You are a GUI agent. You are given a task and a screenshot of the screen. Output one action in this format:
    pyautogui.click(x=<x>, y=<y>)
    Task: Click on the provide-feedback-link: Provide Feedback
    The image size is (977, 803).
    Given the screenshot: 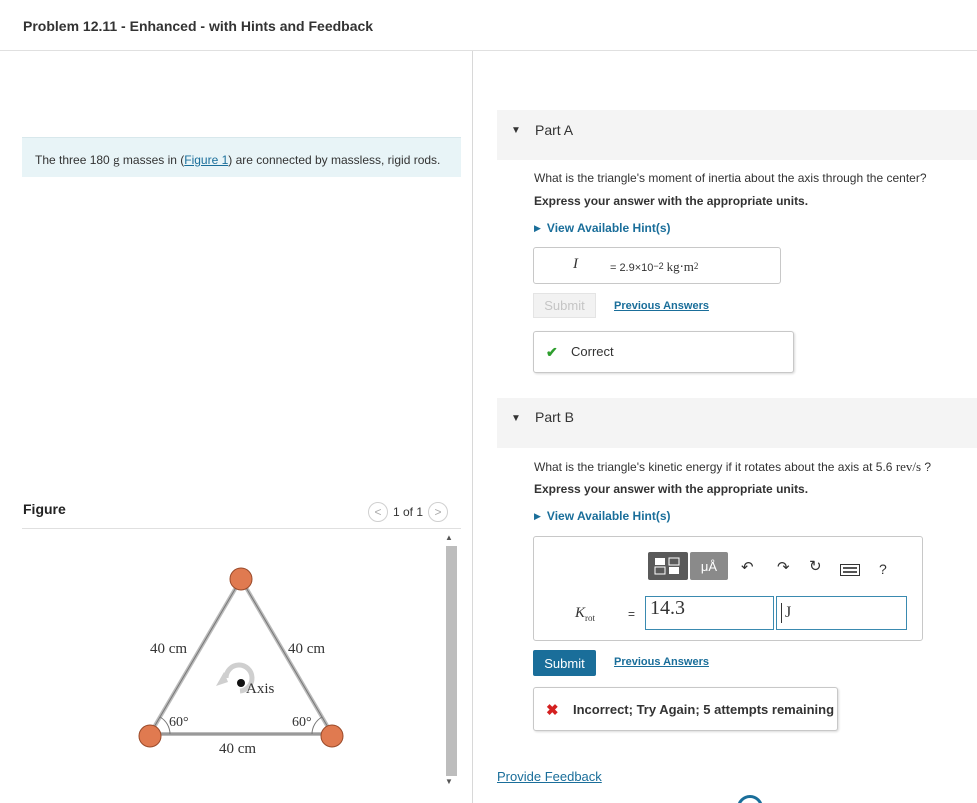 What is the action you would take?
    pyautogui.click(x=549, y=776)
    